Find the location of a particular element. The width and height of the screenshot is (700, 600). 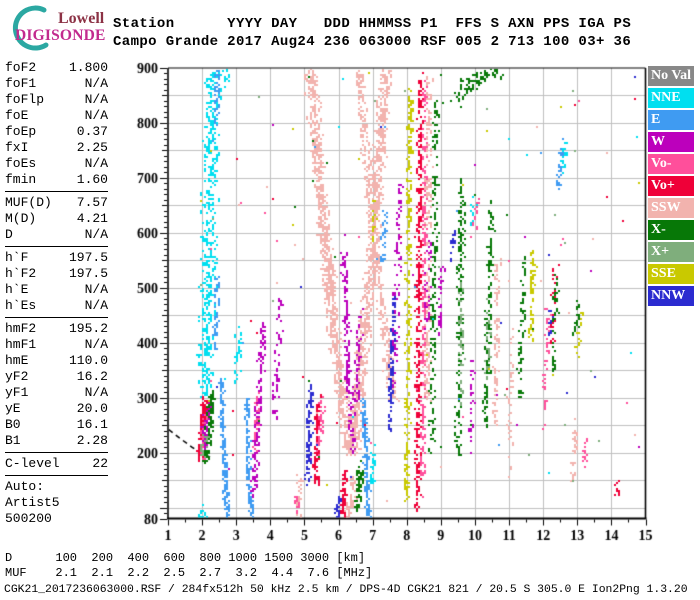

logo-digisonde-text: DIGISONDE is located at coordinates (60, 35).